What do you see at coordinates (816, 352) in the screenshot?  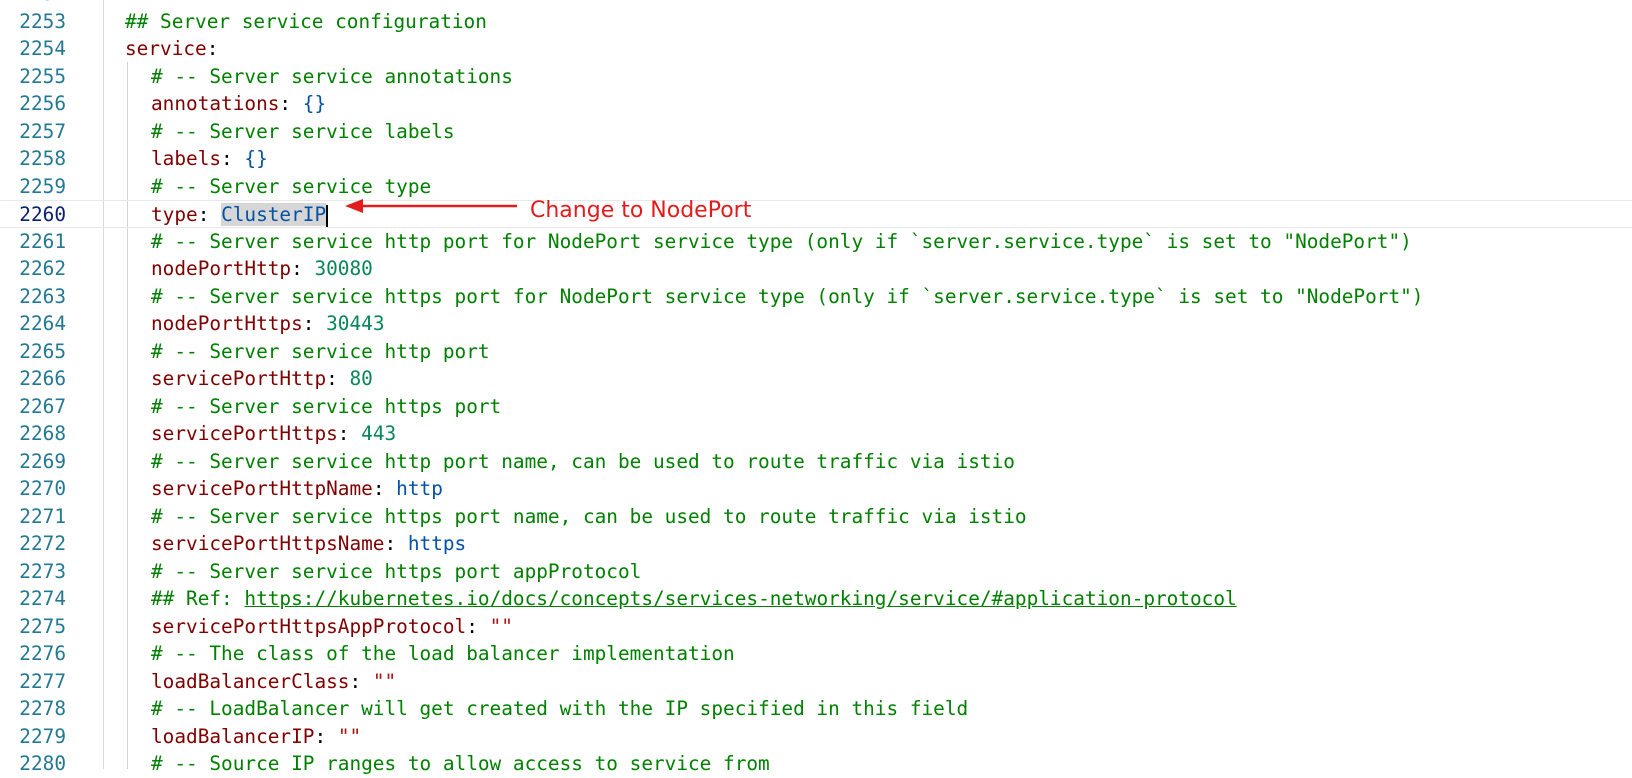 I see `code-line: 2265 # -- Server service http port` at bounding box center [816, 352].